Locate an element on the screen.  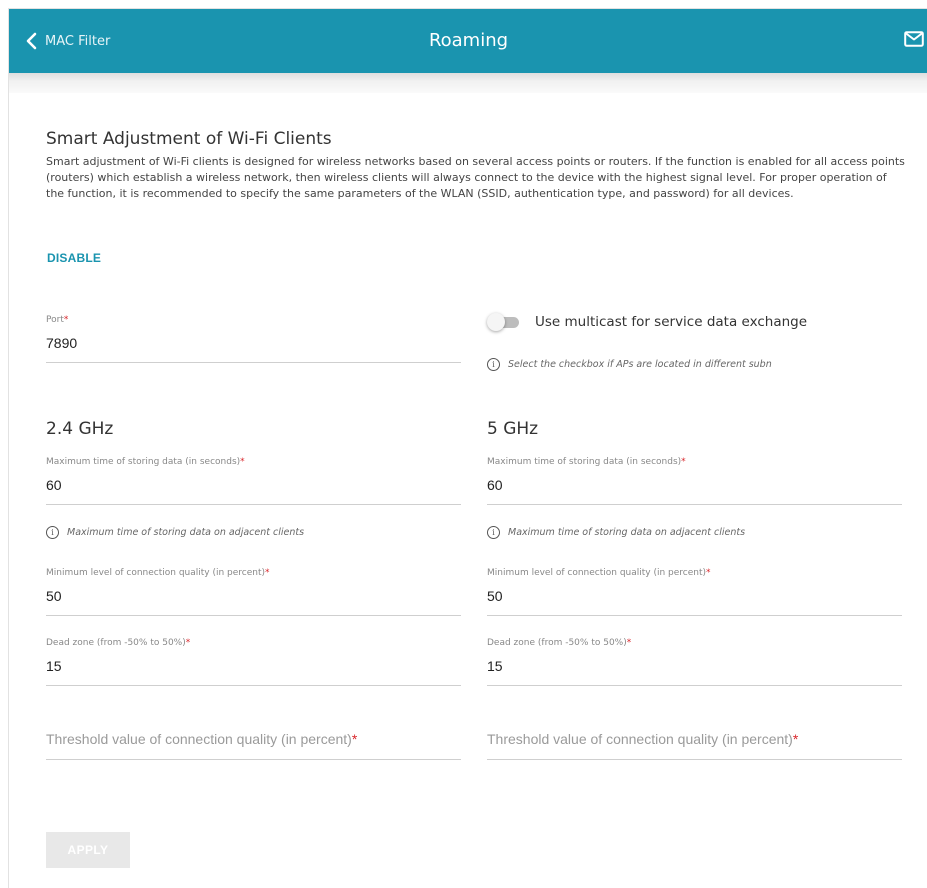
chevron-left-icon is located at coordinates (31, 41).